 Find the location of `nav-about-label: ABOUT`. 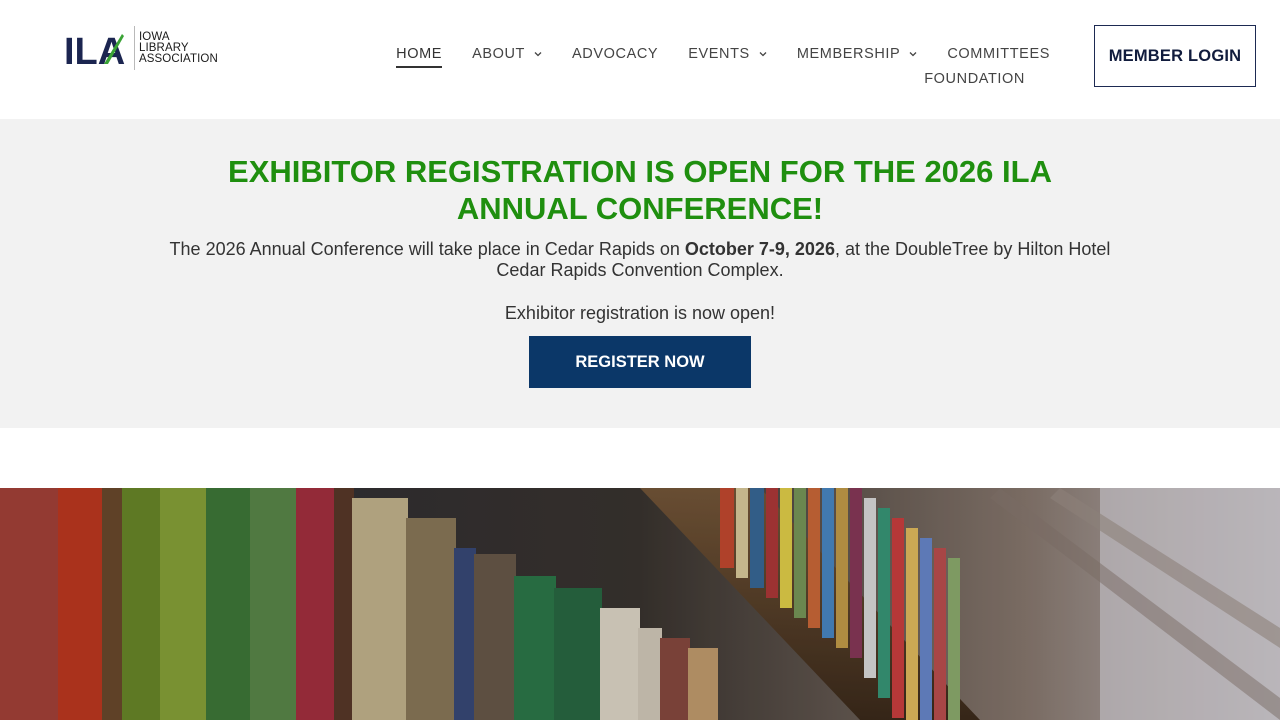

nav-about-label: ABOUT is located at coordinates (499, 54).